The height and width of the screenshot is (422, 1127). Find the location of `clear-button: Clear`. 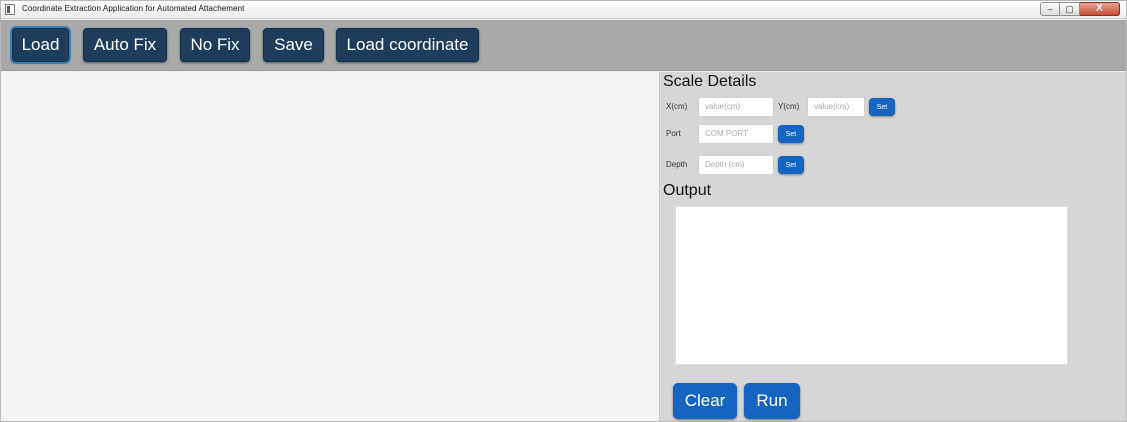

clear-button: Clear is located at coordinates (705, 401).